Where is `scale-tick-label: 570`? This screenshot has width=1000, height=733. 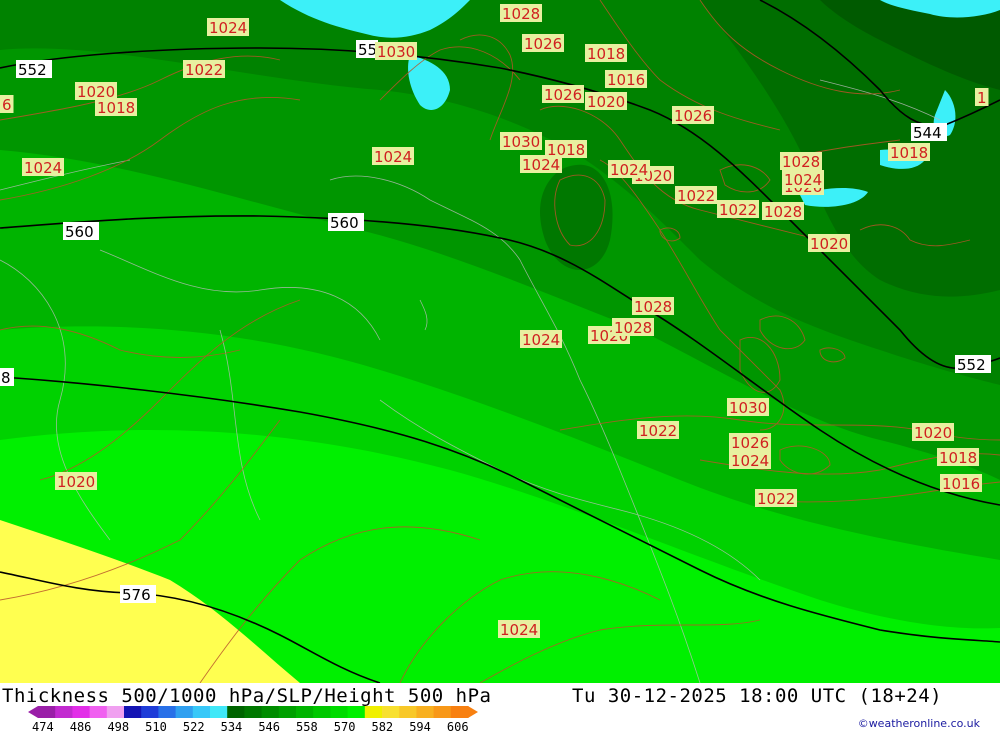
scale-tick-label: 570 is located at coordinates (345, 726).